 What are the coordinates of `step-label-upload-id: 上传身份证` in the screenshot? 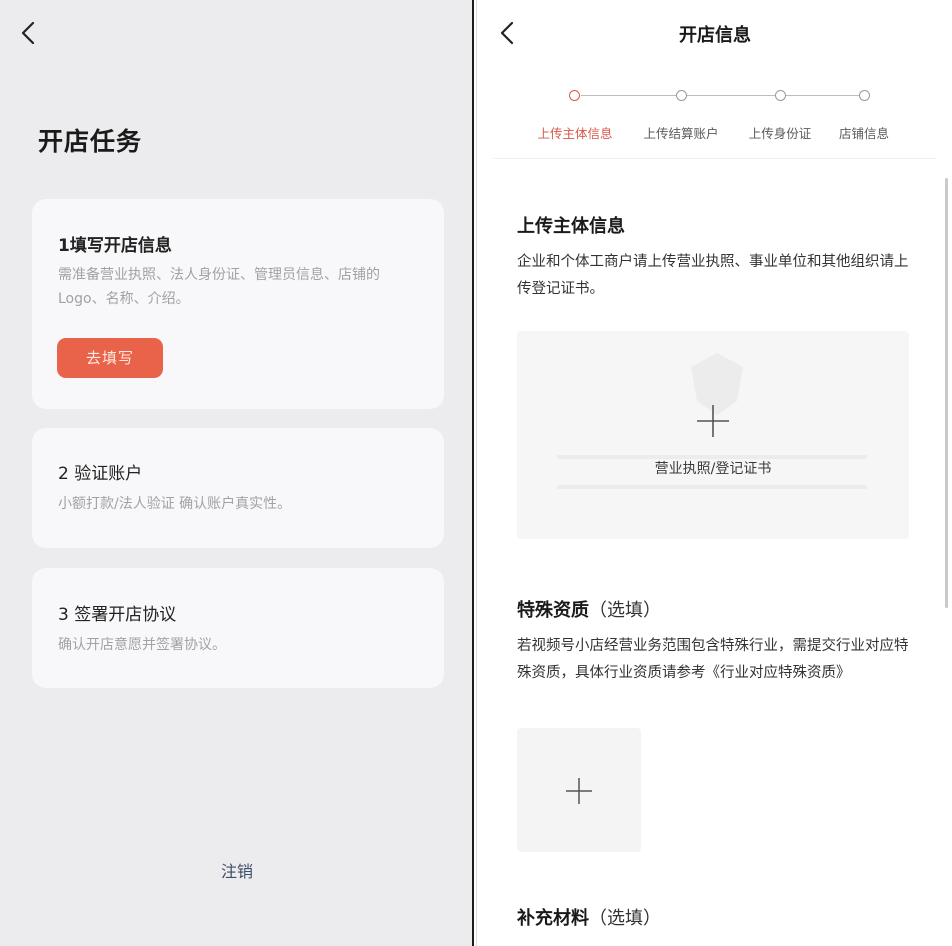 It's located at (780, 132).